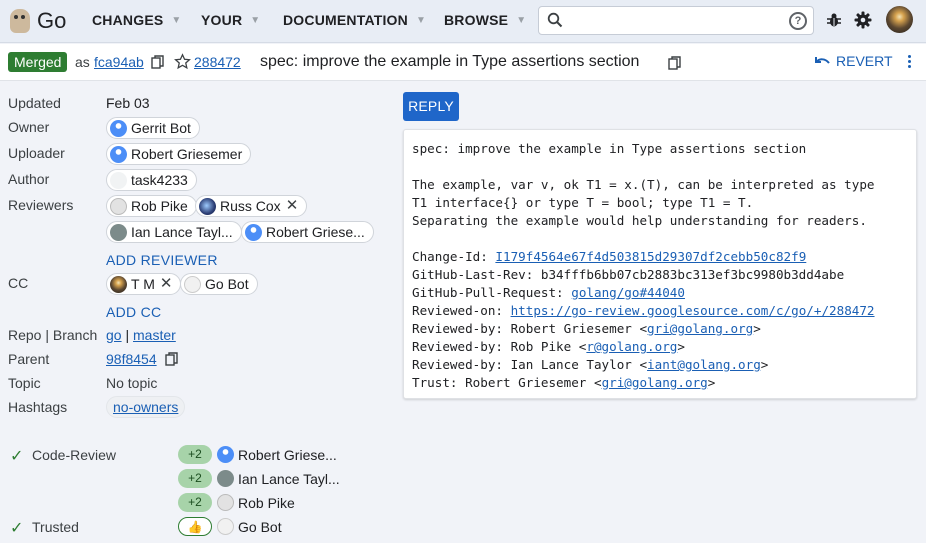 This screenshot has height=543, width=926. Describe the element at coordinates (154, 335) in the screenshot. I see `branch-link: master` at that location.